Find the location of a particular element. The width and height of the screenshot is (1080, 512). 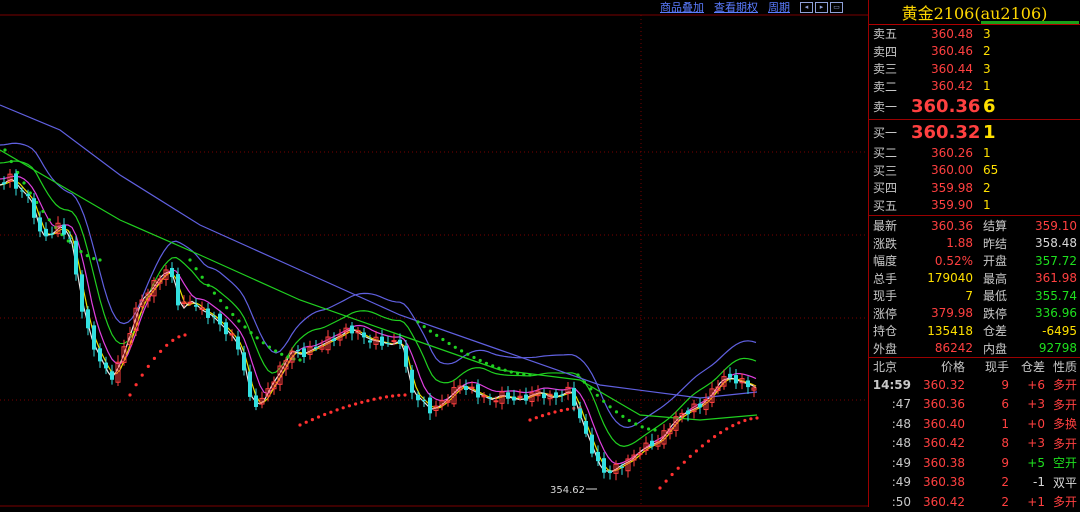

overlay-commodity-link: 商品叠加 is located at coordinates (682, 7).